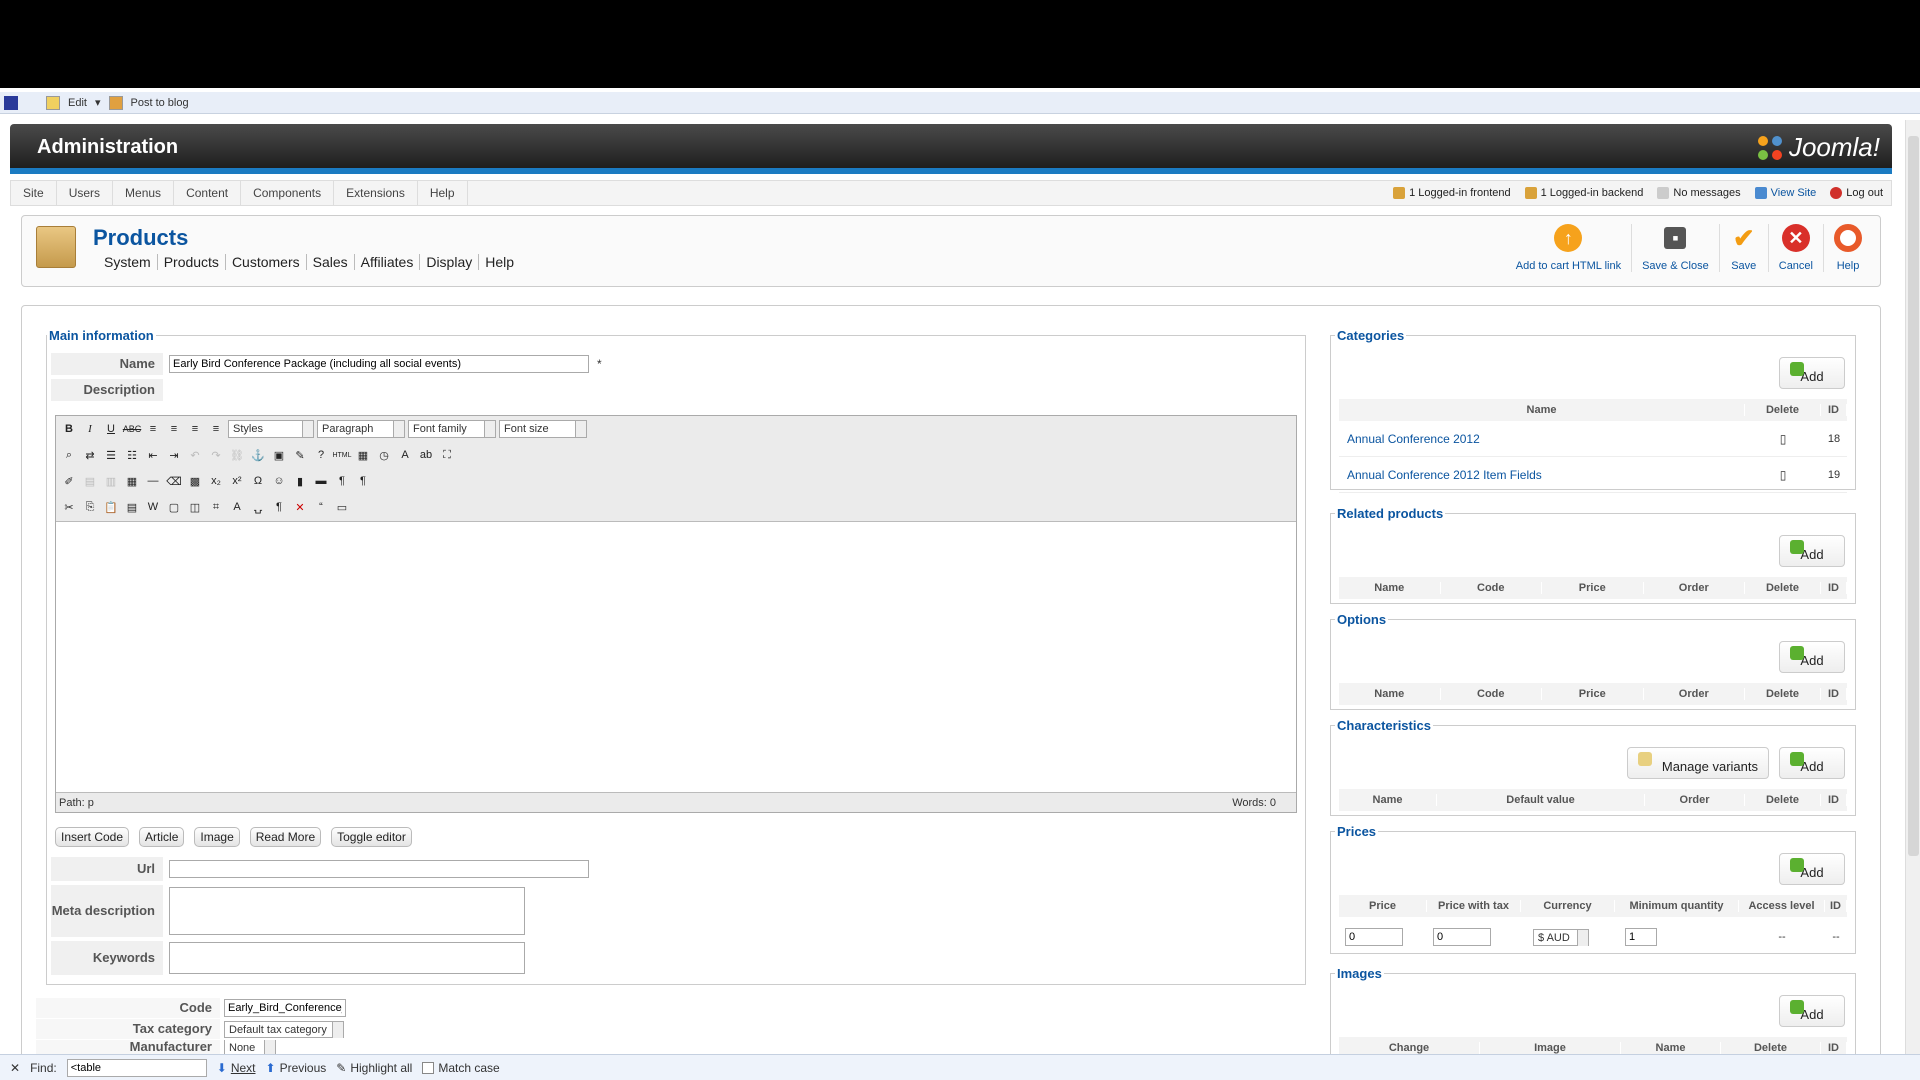 Image resolution: width=1920 pixels, height=1080 pixels. Describe the element at coordinates (174, 507) in the screenshot. I see `select-all-icon: ▢` at that location.